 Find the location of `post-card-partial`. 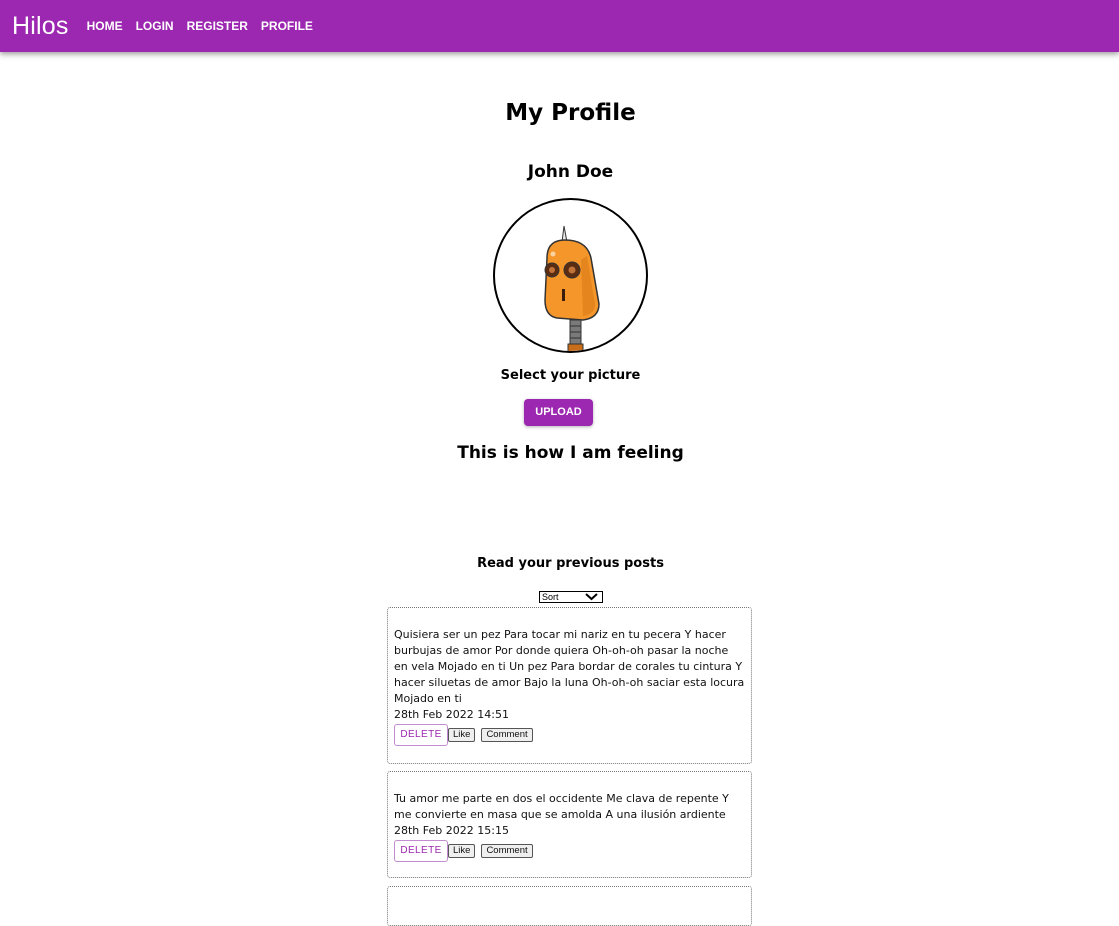

post-card-partial is located at coordinates (569, 906).